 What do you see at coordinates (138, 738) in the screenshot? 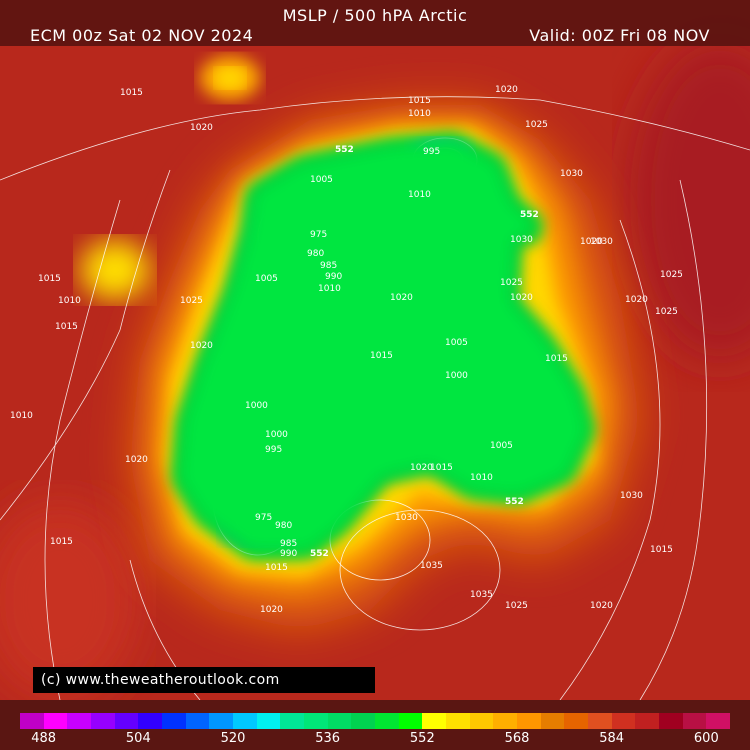
I see `colorbar-tick-label: 504` at bounding box center [138, 738].